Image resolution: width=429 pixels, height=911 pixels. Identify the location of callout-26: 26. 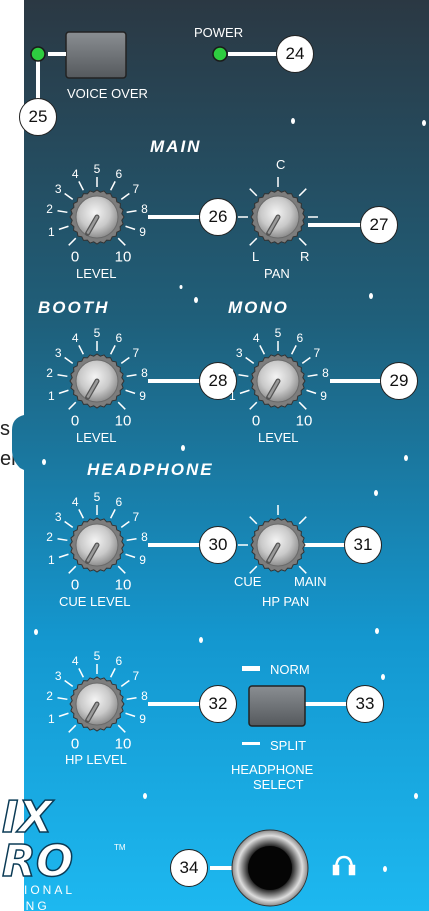
(218, 217).